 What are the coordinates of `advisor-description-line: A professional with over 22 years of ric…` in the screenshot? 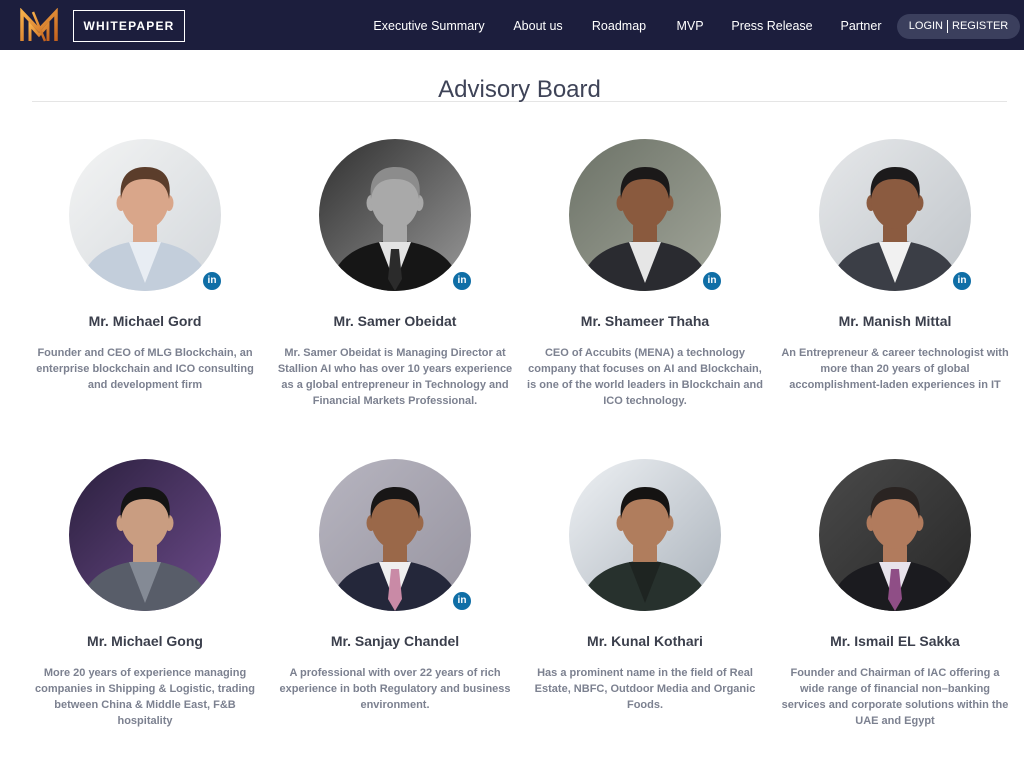 It's located at (395, 673).